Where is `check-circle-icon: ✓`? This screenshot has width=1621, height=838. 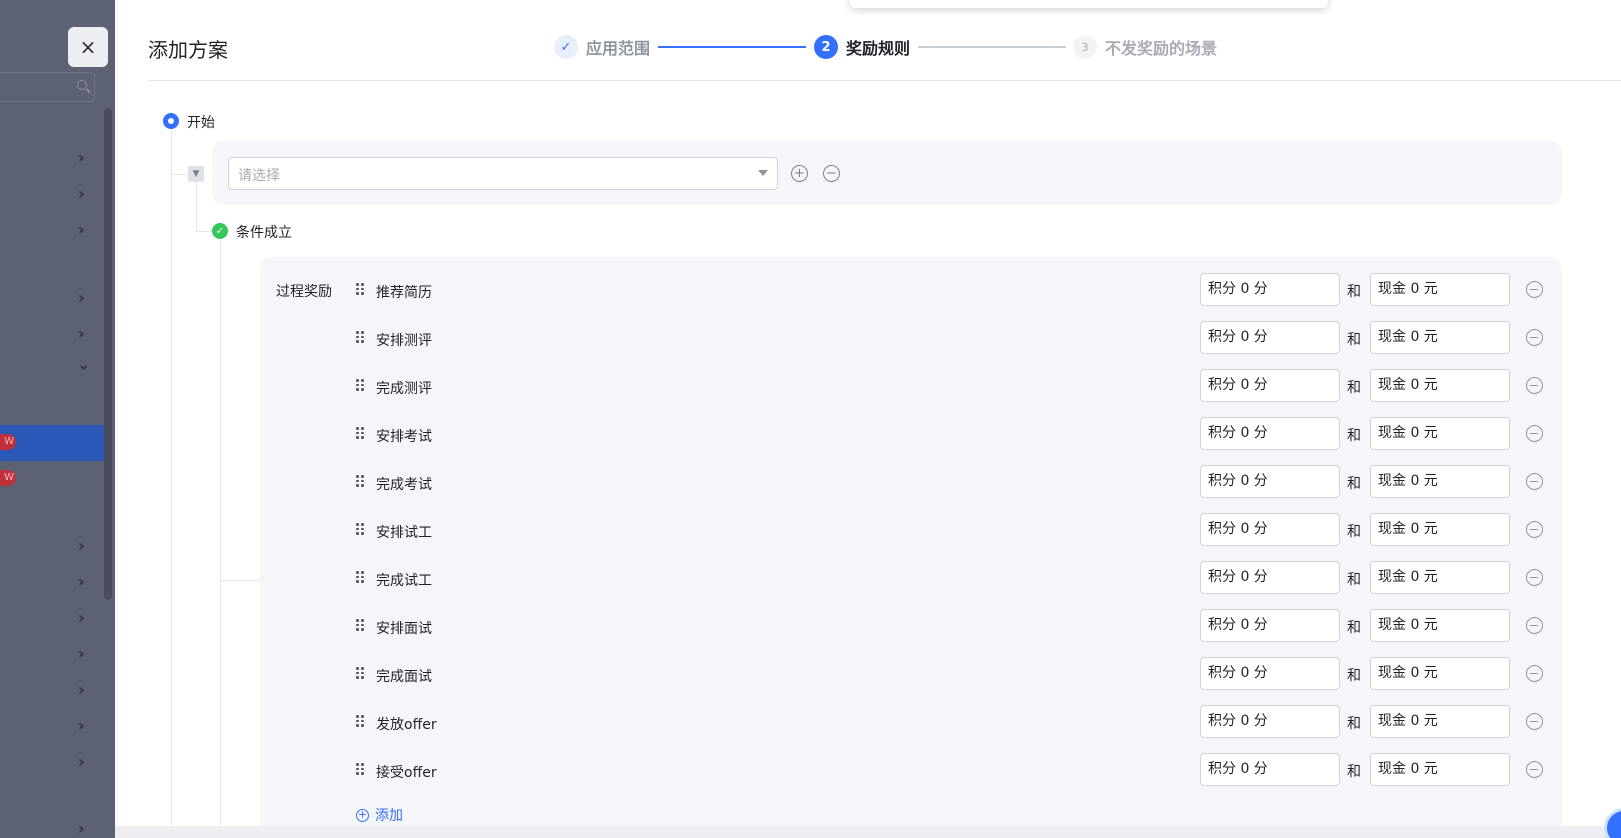
check-circle-icon: ✓ is located at coordinates (220, 231).